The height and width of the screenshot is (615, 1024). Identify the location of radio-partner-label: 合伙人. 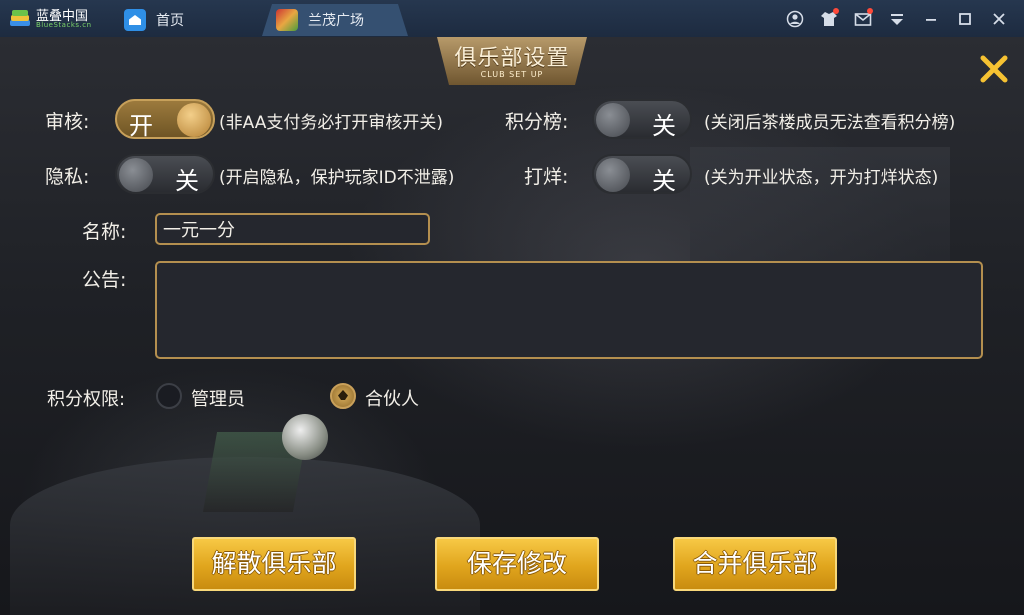
(392, 399).